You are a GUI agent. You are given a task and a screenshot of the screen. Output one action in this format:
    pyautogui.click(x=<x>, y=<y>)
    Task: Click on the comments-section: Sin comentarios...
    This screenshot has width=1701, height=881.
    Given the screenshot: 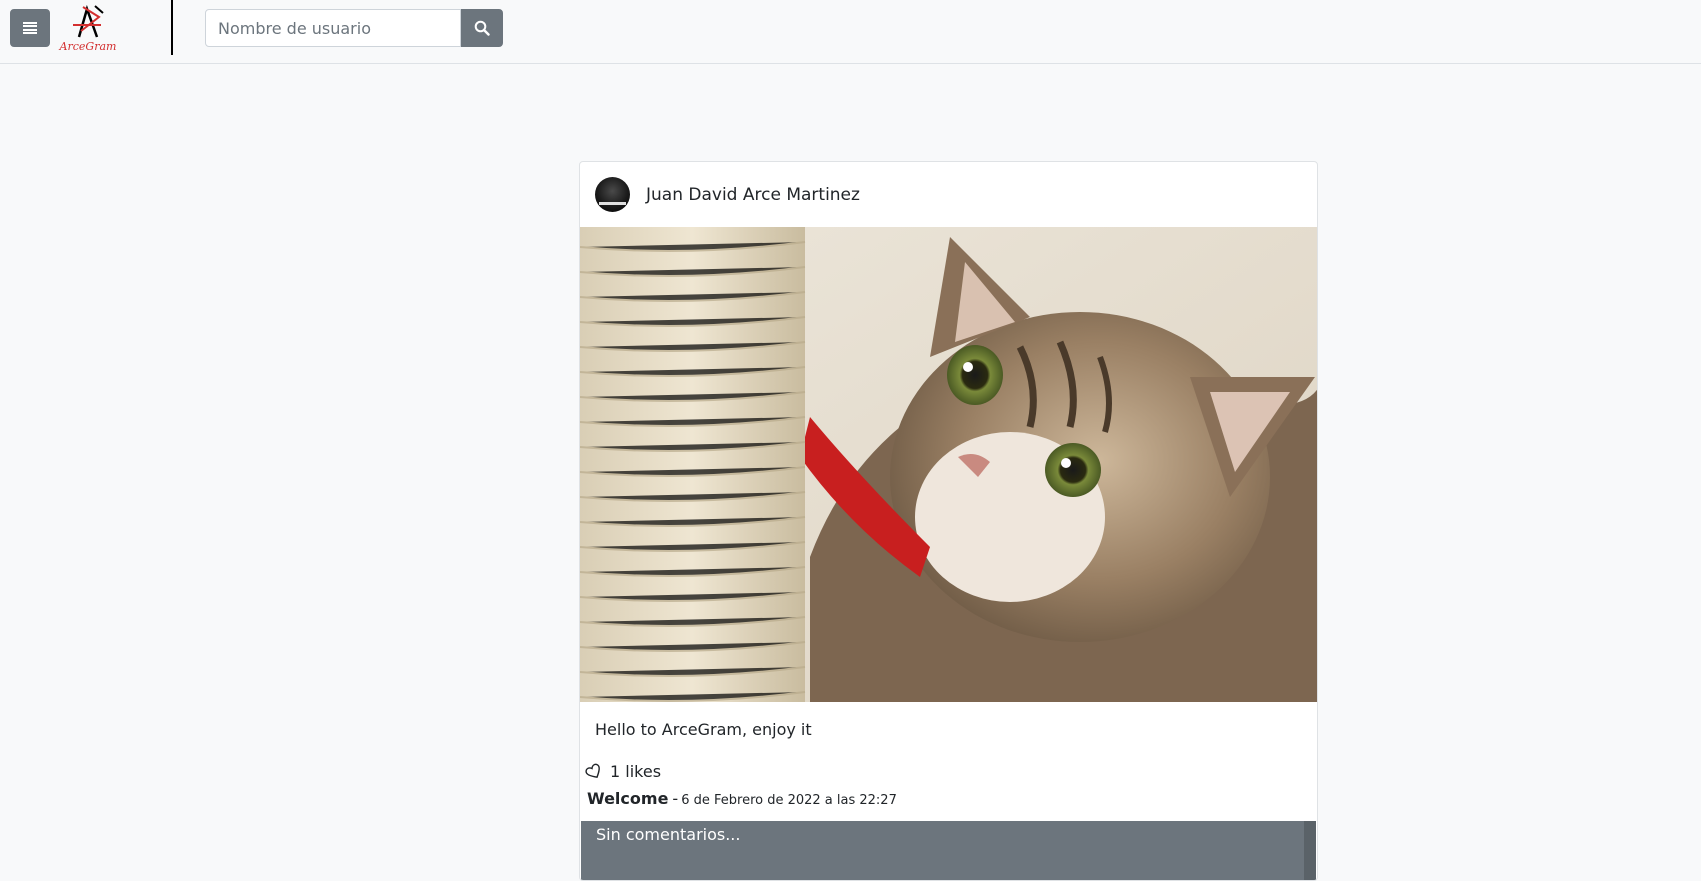 What is the action you would take?
    pyautogui.click(x=948, y=850)
    